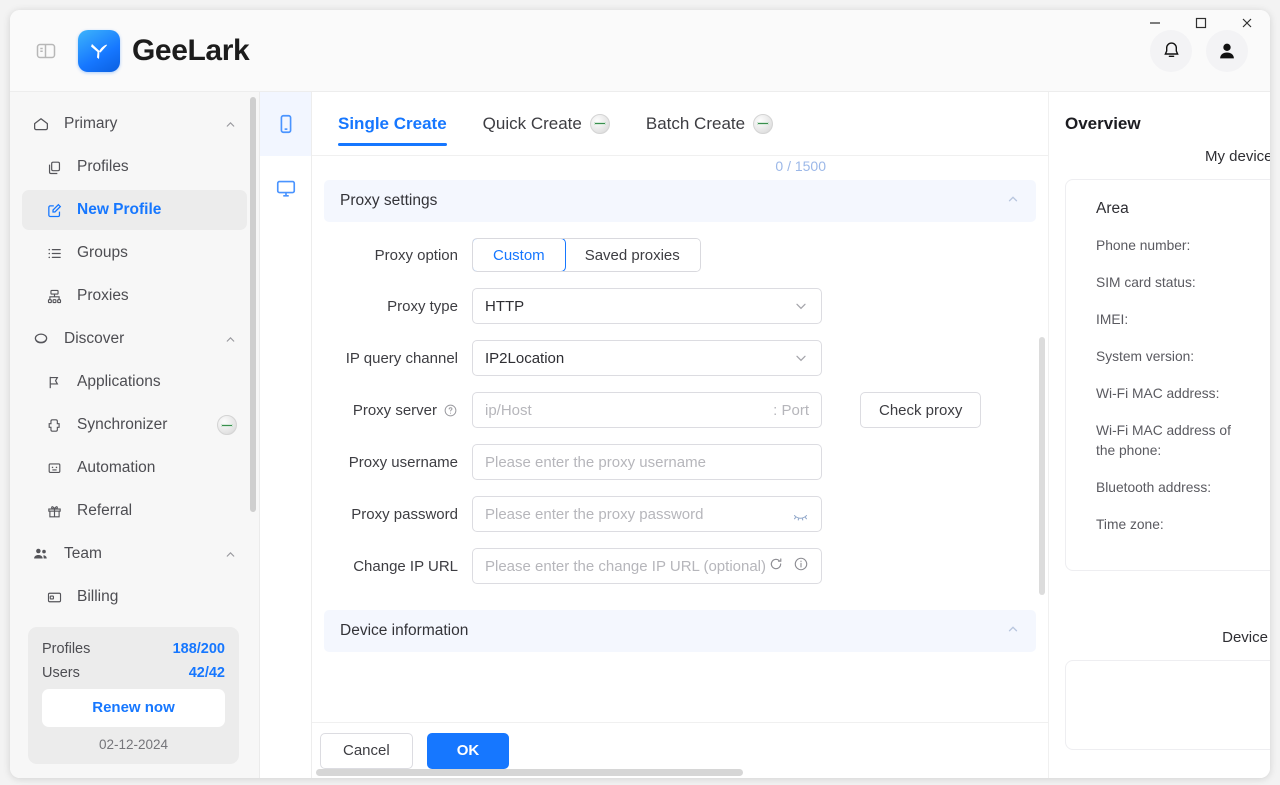 Image resolution: width=1280 pixels, height=785 pixels. I want to click on sidebar-item-synchronizer: Synchronizer, so click(134, 425).